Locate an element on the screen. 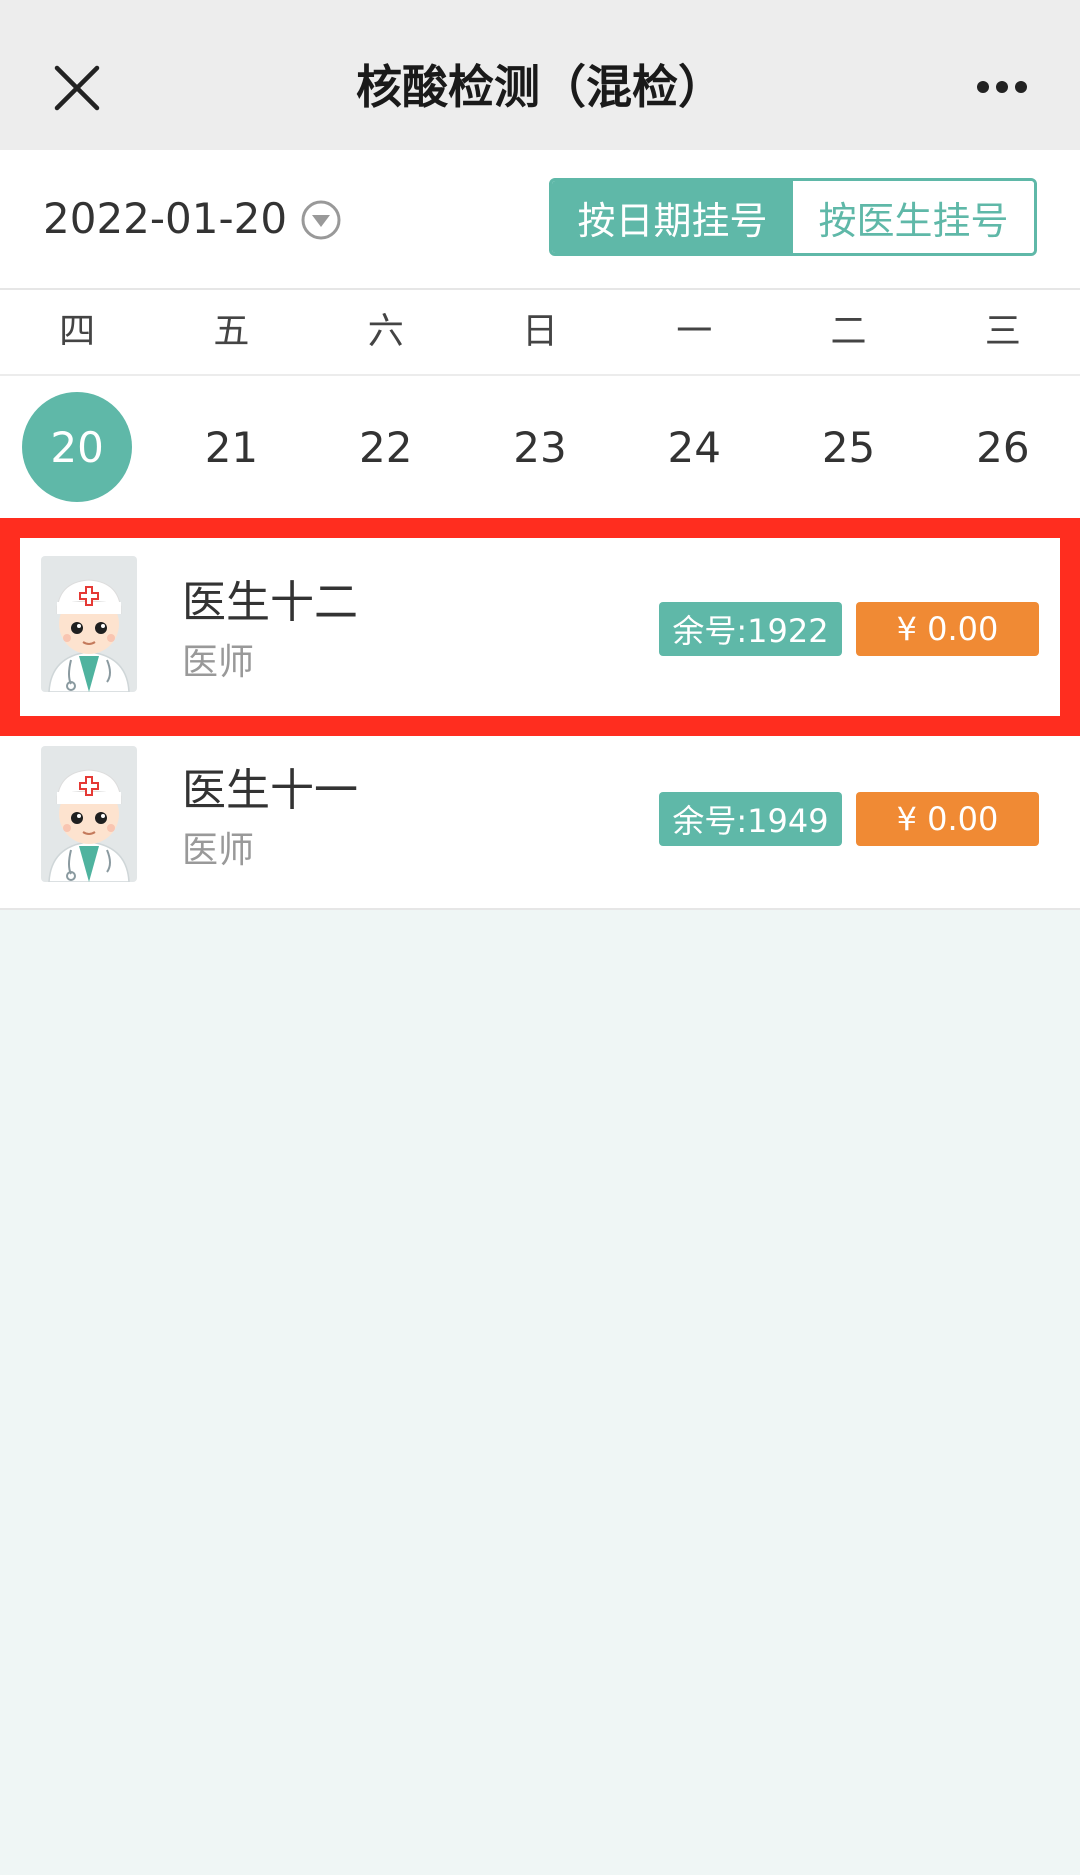 The width and height of the screenshot is (1080, 1875). date-number: 21 is located at coordinates (231, 447).